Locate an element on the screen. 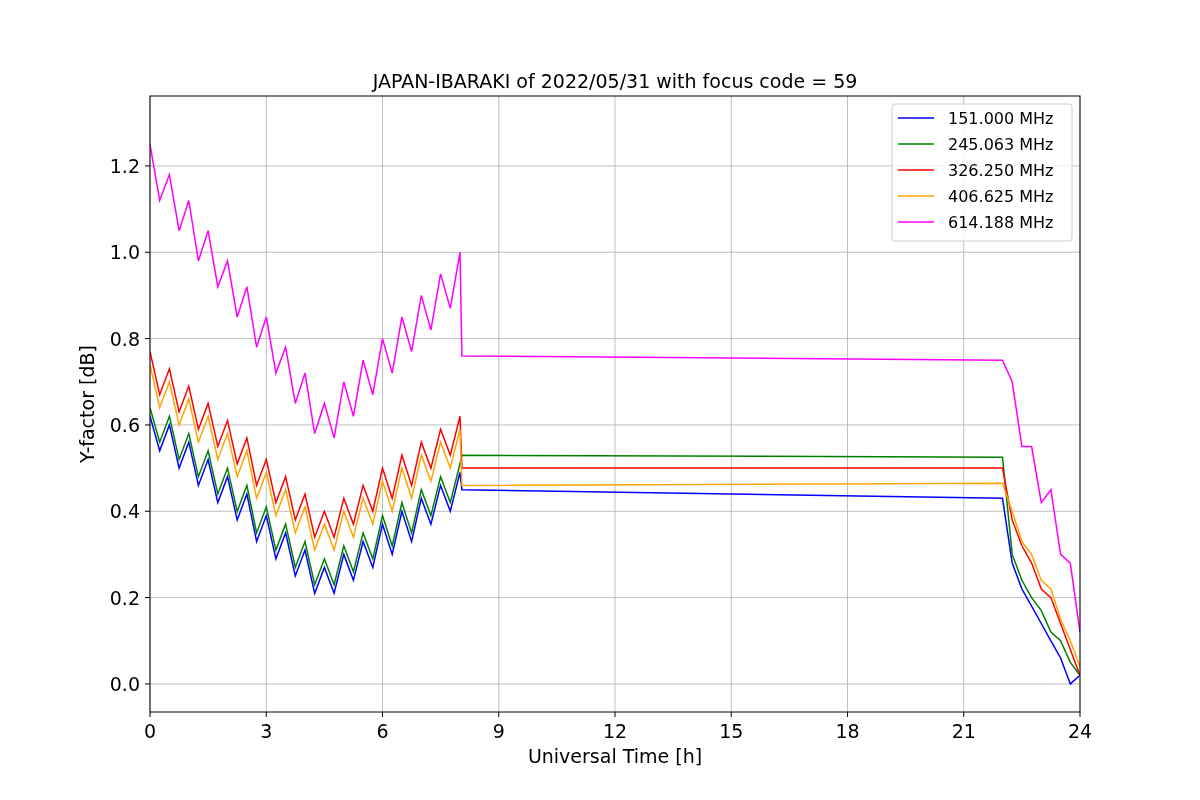 Image resolution: width=1200 pixels, height=800 pixels. x-tick-label: 6 is located at coordinates (382, 731).